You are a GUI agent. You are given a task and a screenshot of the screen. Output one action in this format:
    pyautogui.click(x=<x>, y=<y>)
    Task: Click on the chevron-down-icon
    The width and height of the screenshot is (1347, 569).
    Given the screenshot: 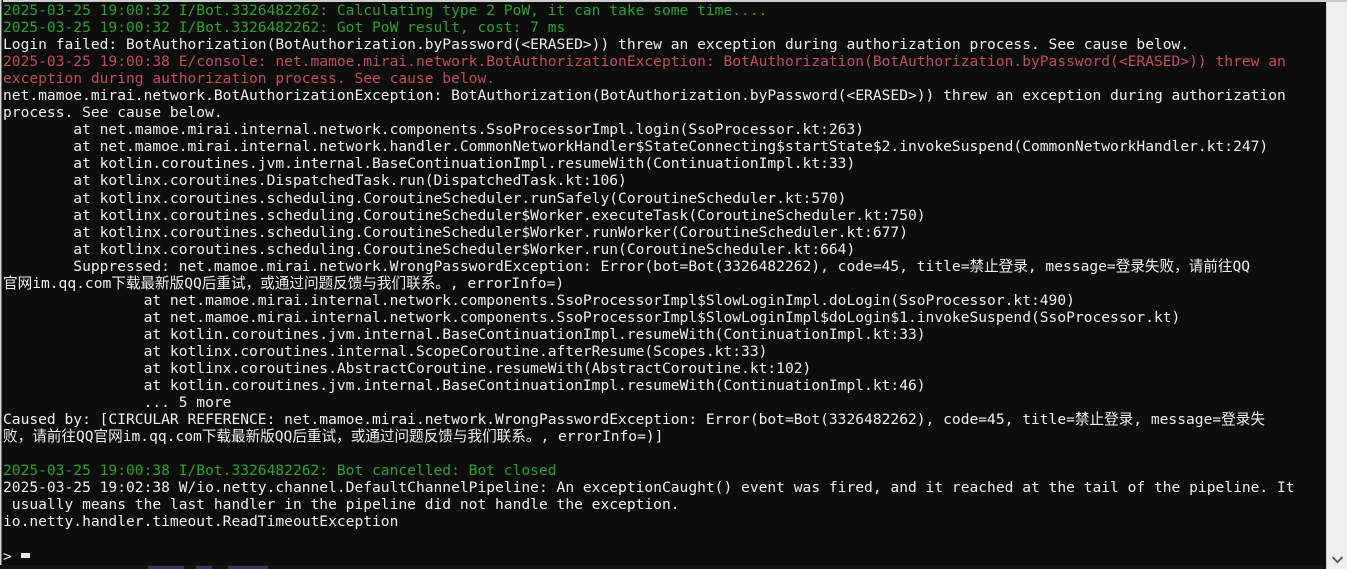 What is the action you would take?
    pyautogui.click(x=1337, y=560)
    